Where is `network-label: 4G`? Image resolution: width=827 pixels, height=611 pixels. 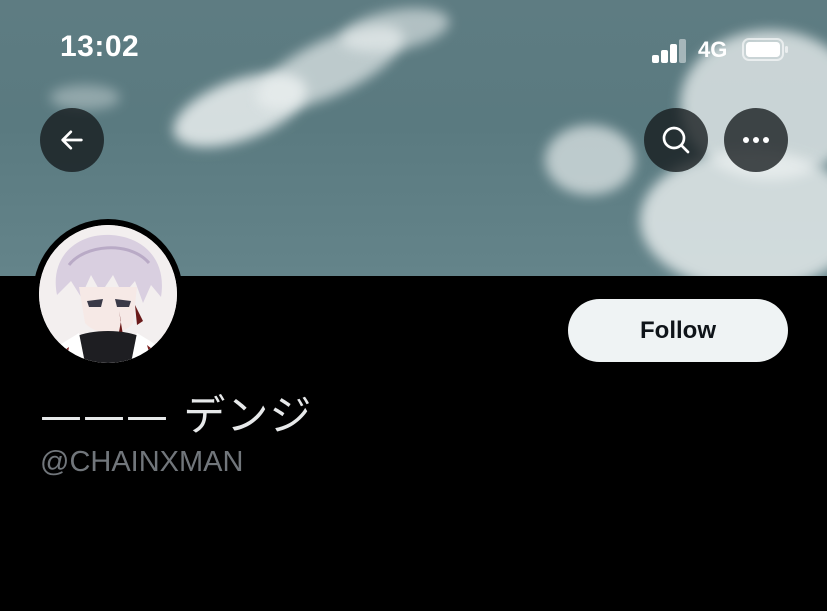
network-label: 4G is located at coordinates (713, 49).